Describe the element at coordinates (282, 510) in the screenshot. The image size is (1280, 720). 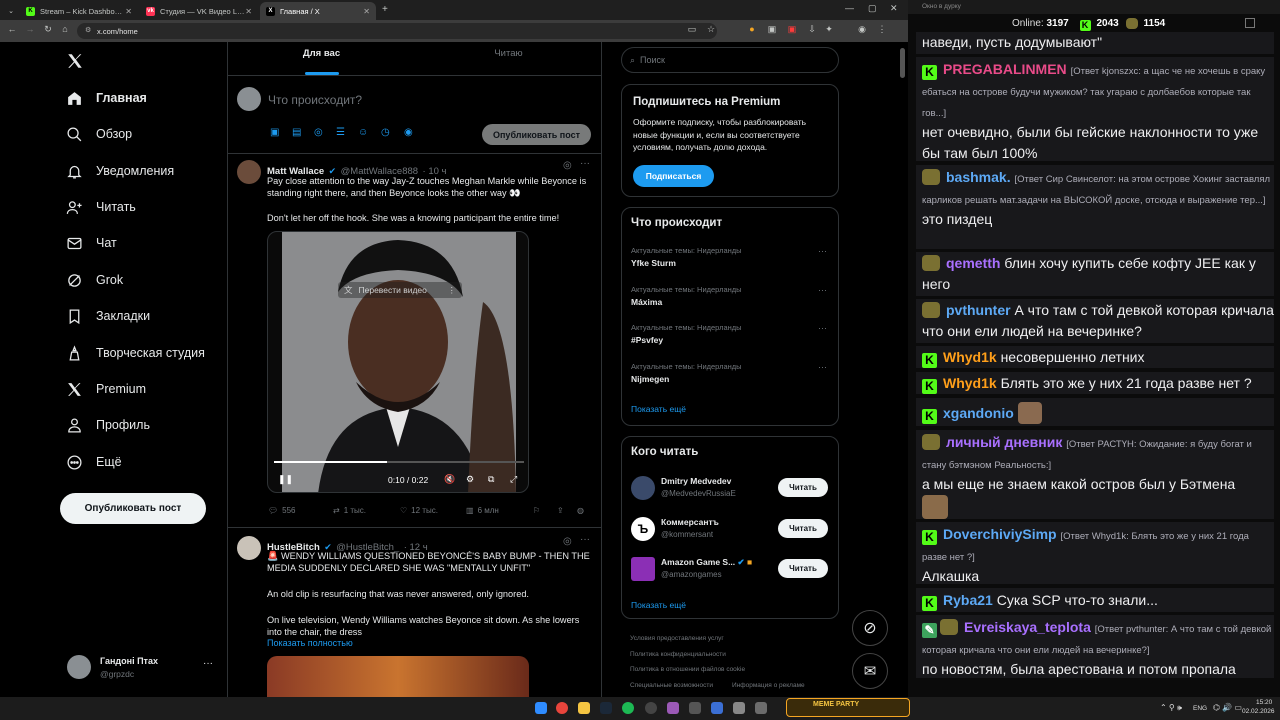
I see `reply-button: 💬︎ 556` at that location.